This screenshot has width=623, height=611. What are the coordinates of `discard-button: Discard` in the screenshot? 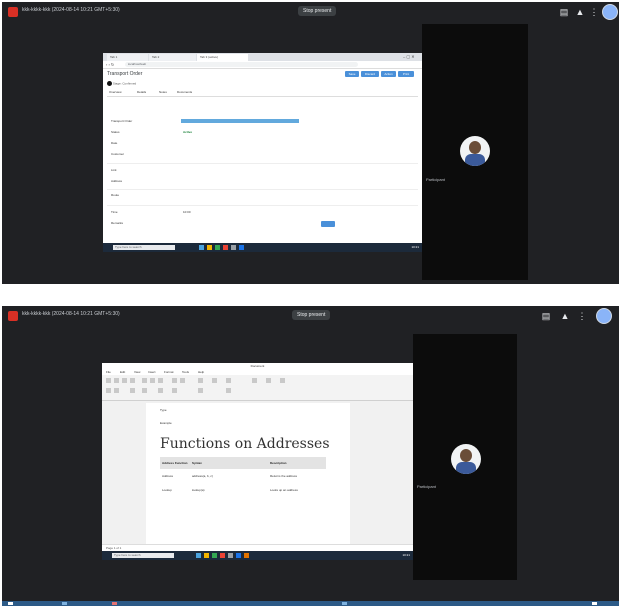 It's located at (370, 74).